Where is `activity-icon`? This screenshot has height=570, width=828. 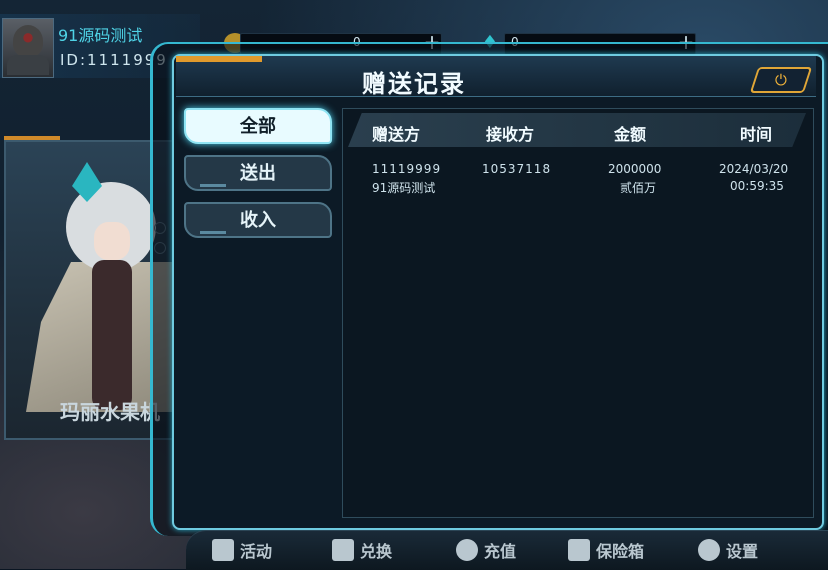
activity-icon is located at coordinates (223, 550).